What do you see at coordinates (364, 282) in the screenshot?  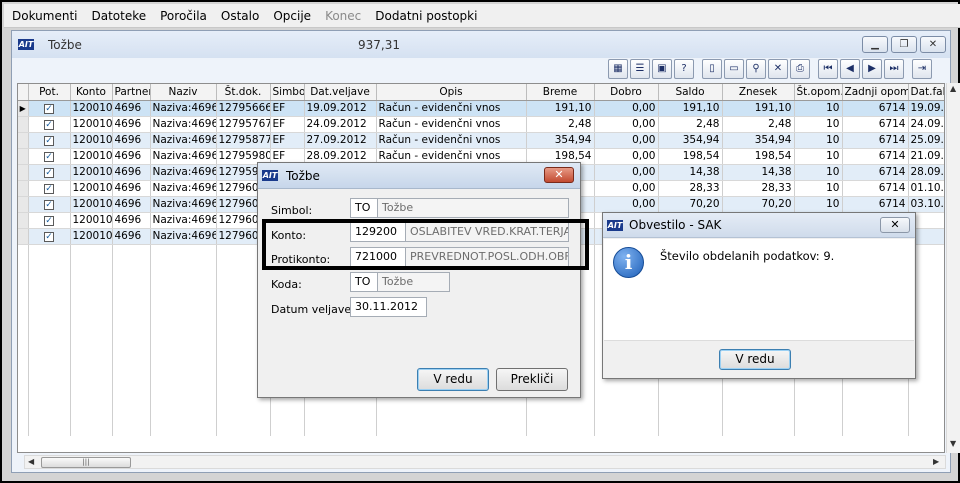 I see `koda-code-field: TO` at bounding box center [364, 282].